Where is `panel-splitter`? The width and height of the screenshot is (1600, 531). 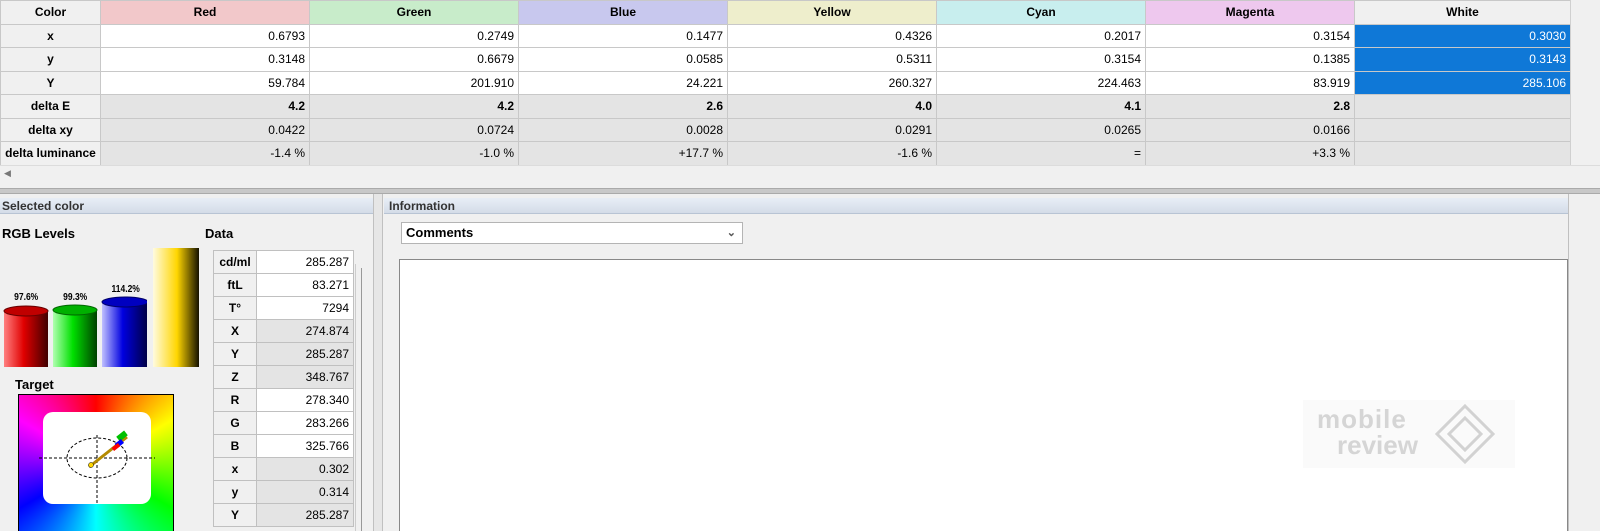 panel-splitter is located at coordinates (800, 191).